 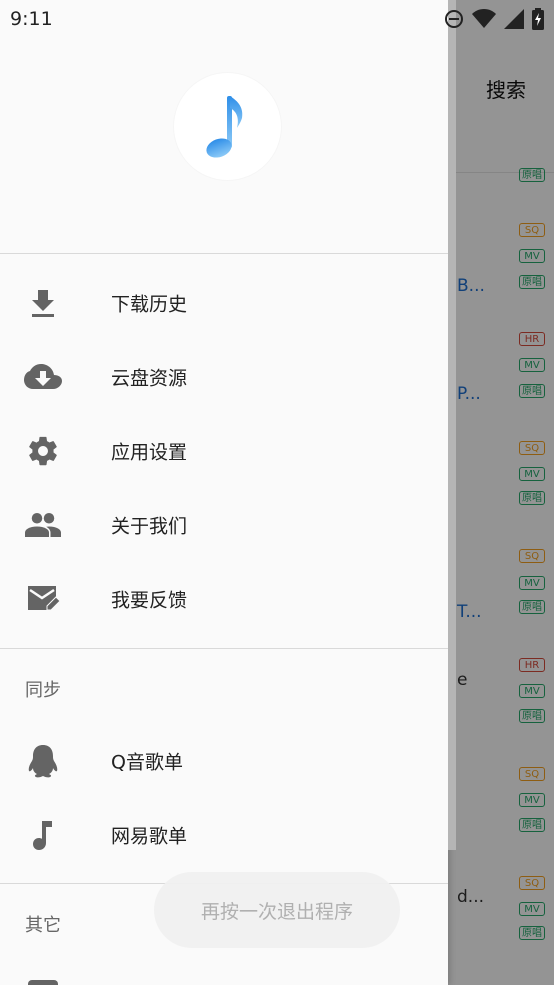 What do you see at coordinates (454, 19) in the screenshot?
I see `do-not-disturb-icon` at bounding box center [454, 19].